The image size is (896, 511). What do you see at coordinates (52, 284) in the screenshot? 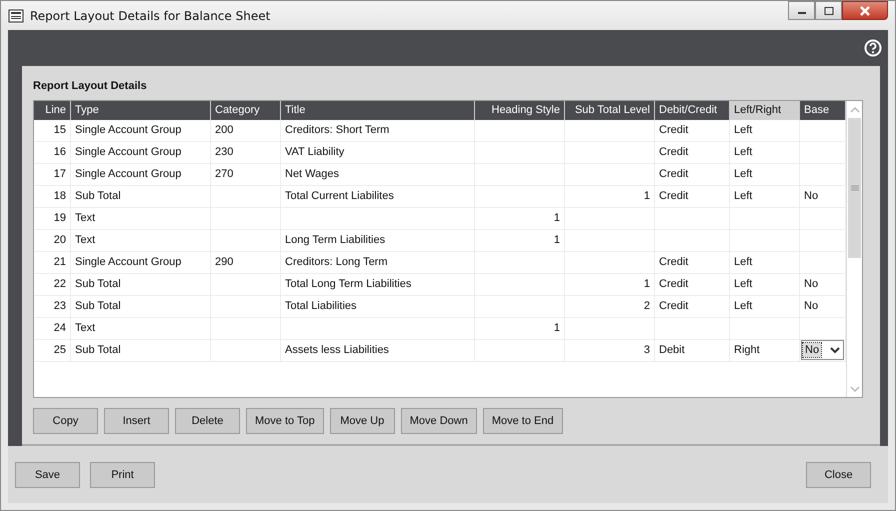
I see `table-cell: 22` at bounding box center [52, 284].